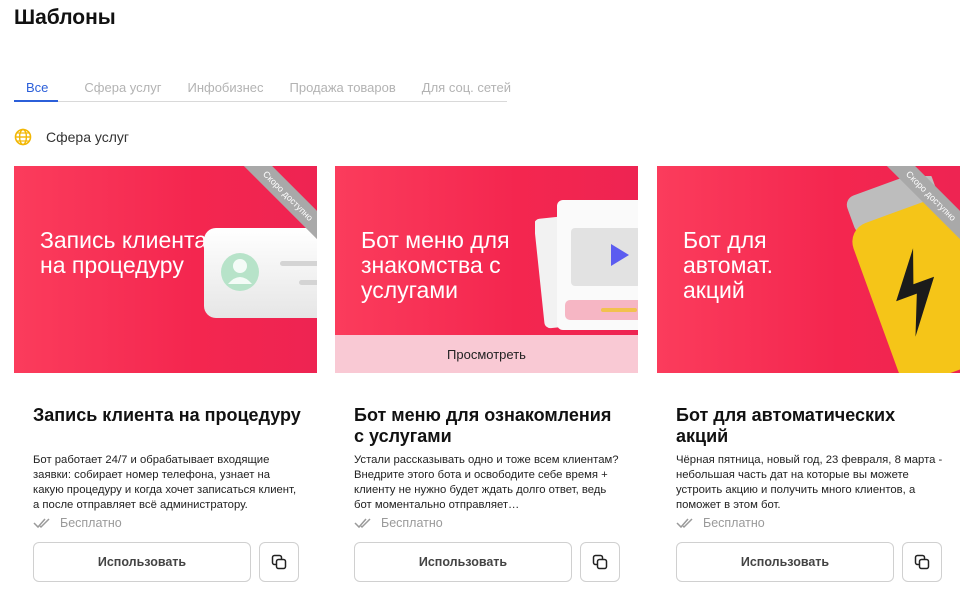 The image size is (974, 603). Describe the element at coordinates (23, 137) in the screenshot. I see `globe-icon` at that location.